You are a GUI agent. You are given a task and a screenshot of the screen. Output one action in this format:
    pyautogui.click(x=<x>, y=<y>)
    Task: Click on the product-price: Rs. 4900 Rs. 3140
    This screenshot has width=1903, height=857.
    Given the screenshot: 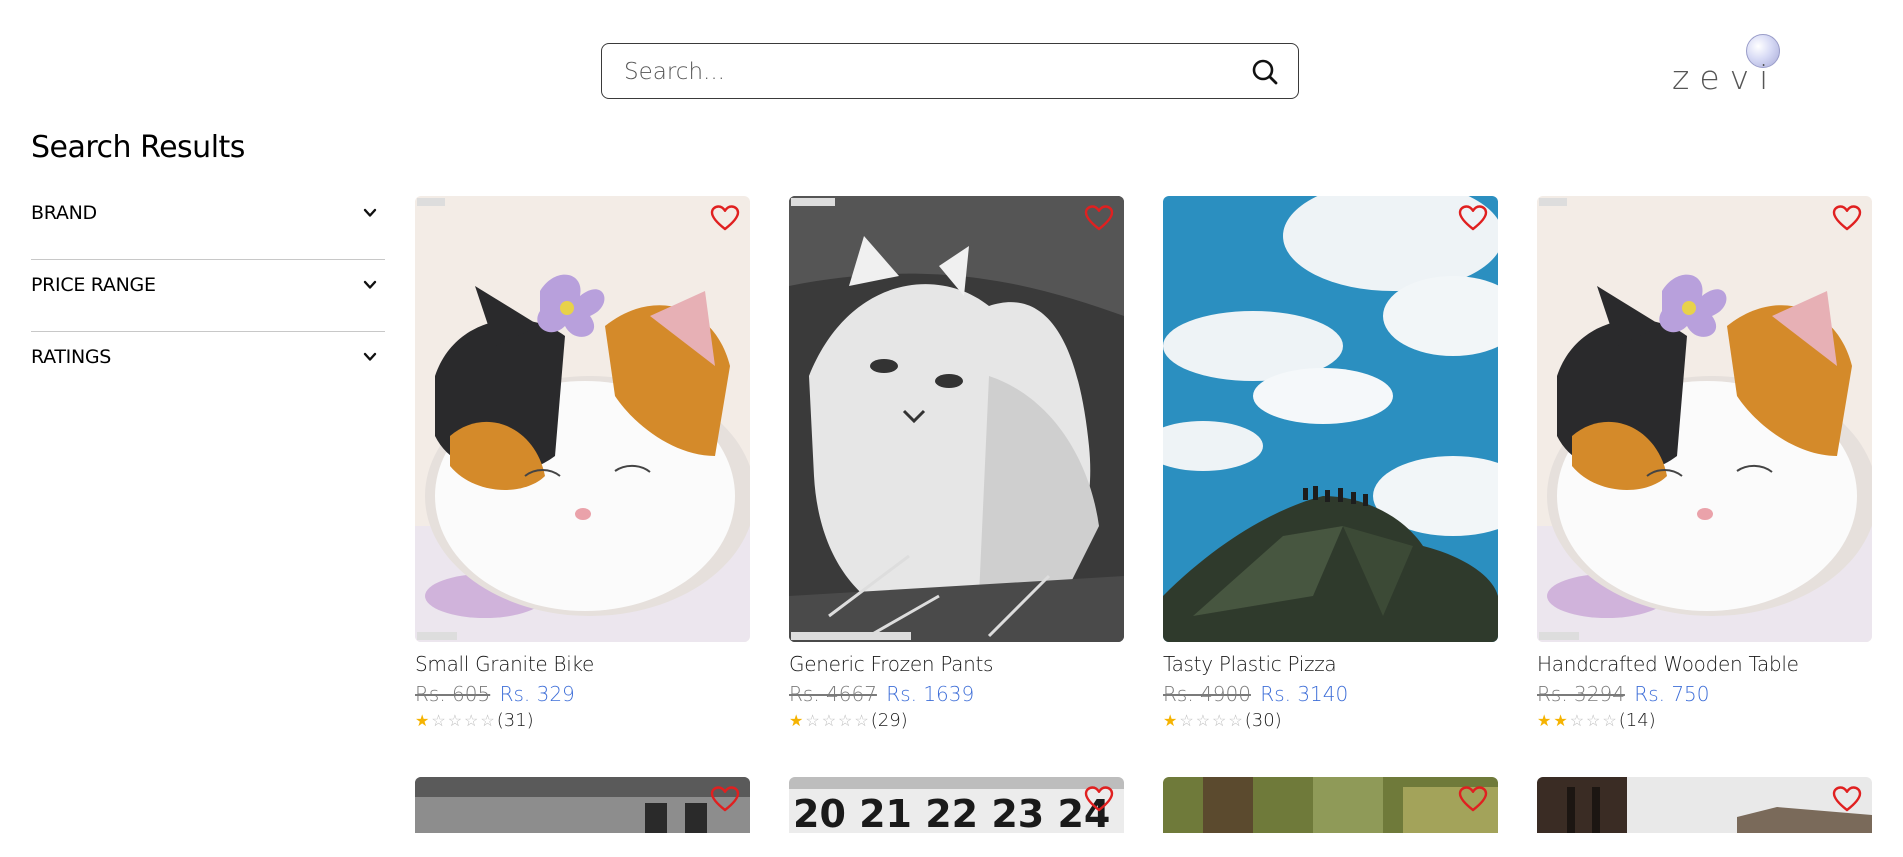 What is the action you would take?
    pyautogui.click(x=1330, y=694)
    